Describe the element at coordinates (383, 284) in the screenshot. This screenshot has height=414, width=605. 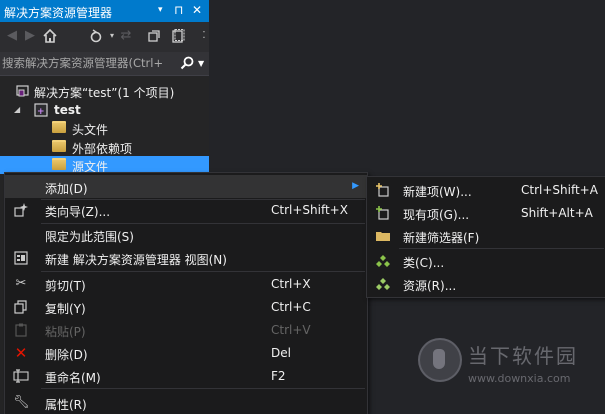
I see `resource-icon` at that location.